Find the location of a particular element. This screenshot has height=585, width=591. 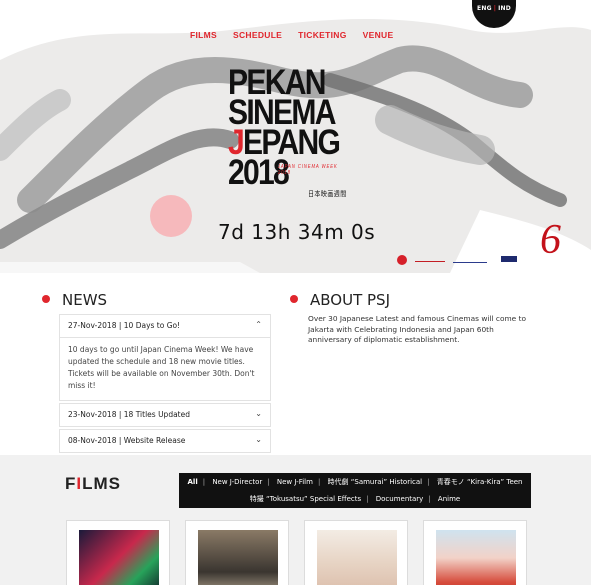

filter-samurai-historical: 時代劇 “Samurai” Historical is located at coordinates (375, 482).